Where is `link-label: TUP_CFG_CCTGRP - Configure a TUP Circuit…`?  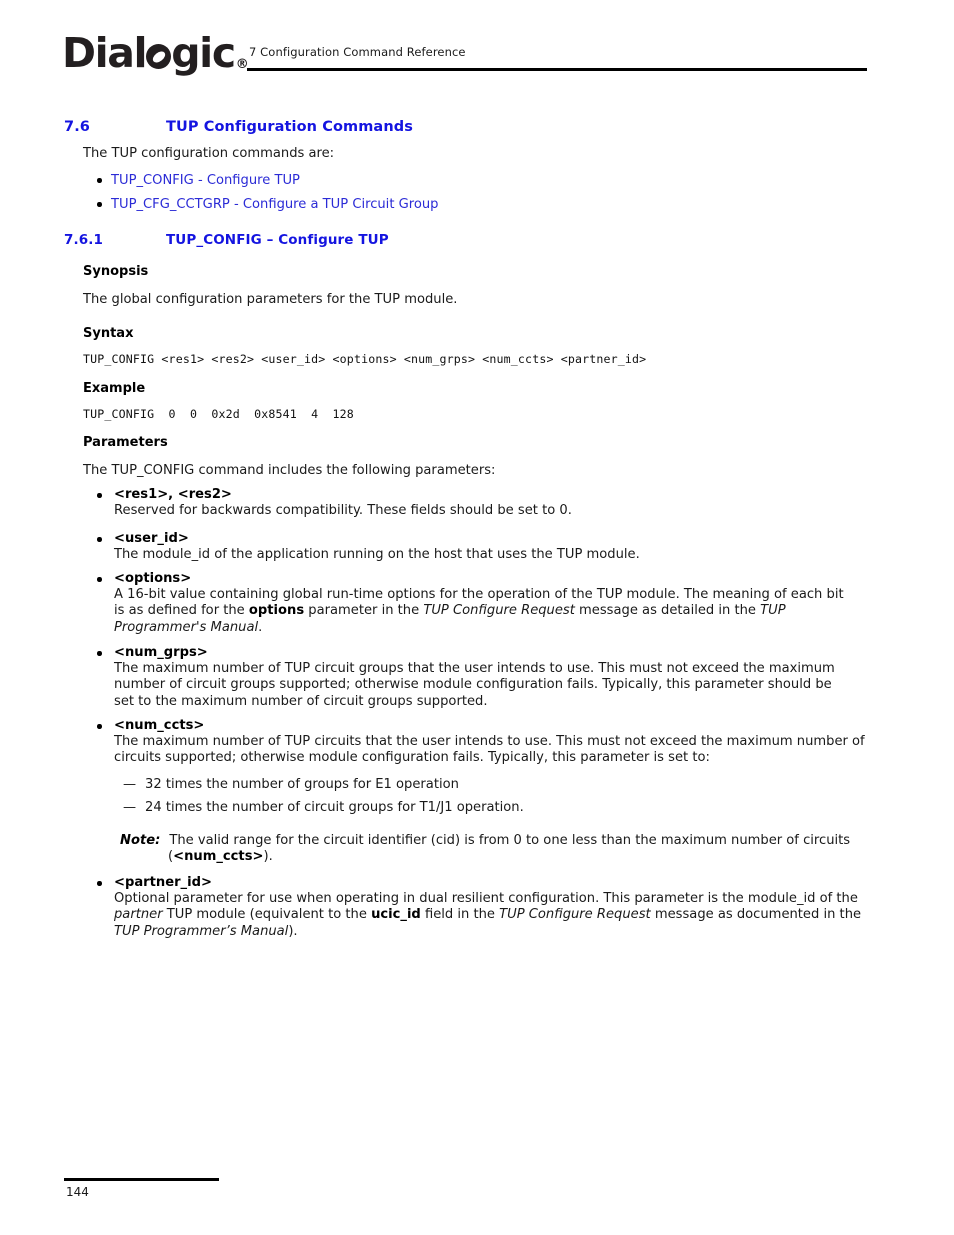 link-label: TUP_CFG_CCTGRP - Configure a TUP Circuit… is located at coordinates (275, 204).